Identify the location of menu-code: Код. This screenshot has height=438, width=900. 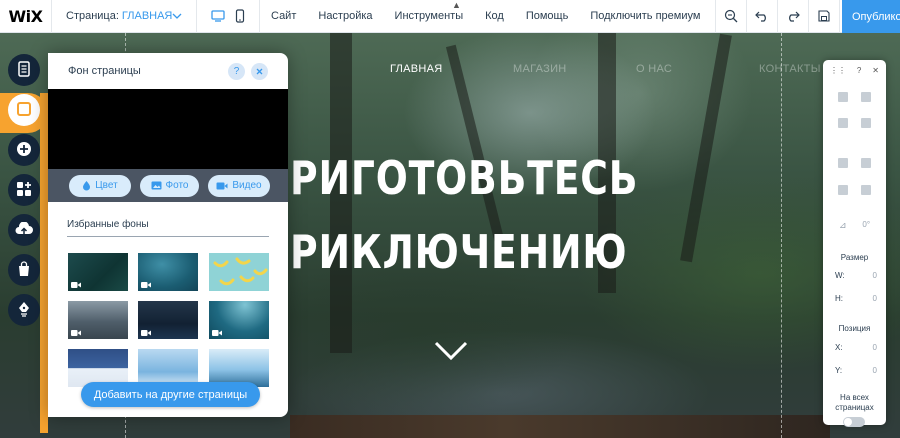
(494, 16).